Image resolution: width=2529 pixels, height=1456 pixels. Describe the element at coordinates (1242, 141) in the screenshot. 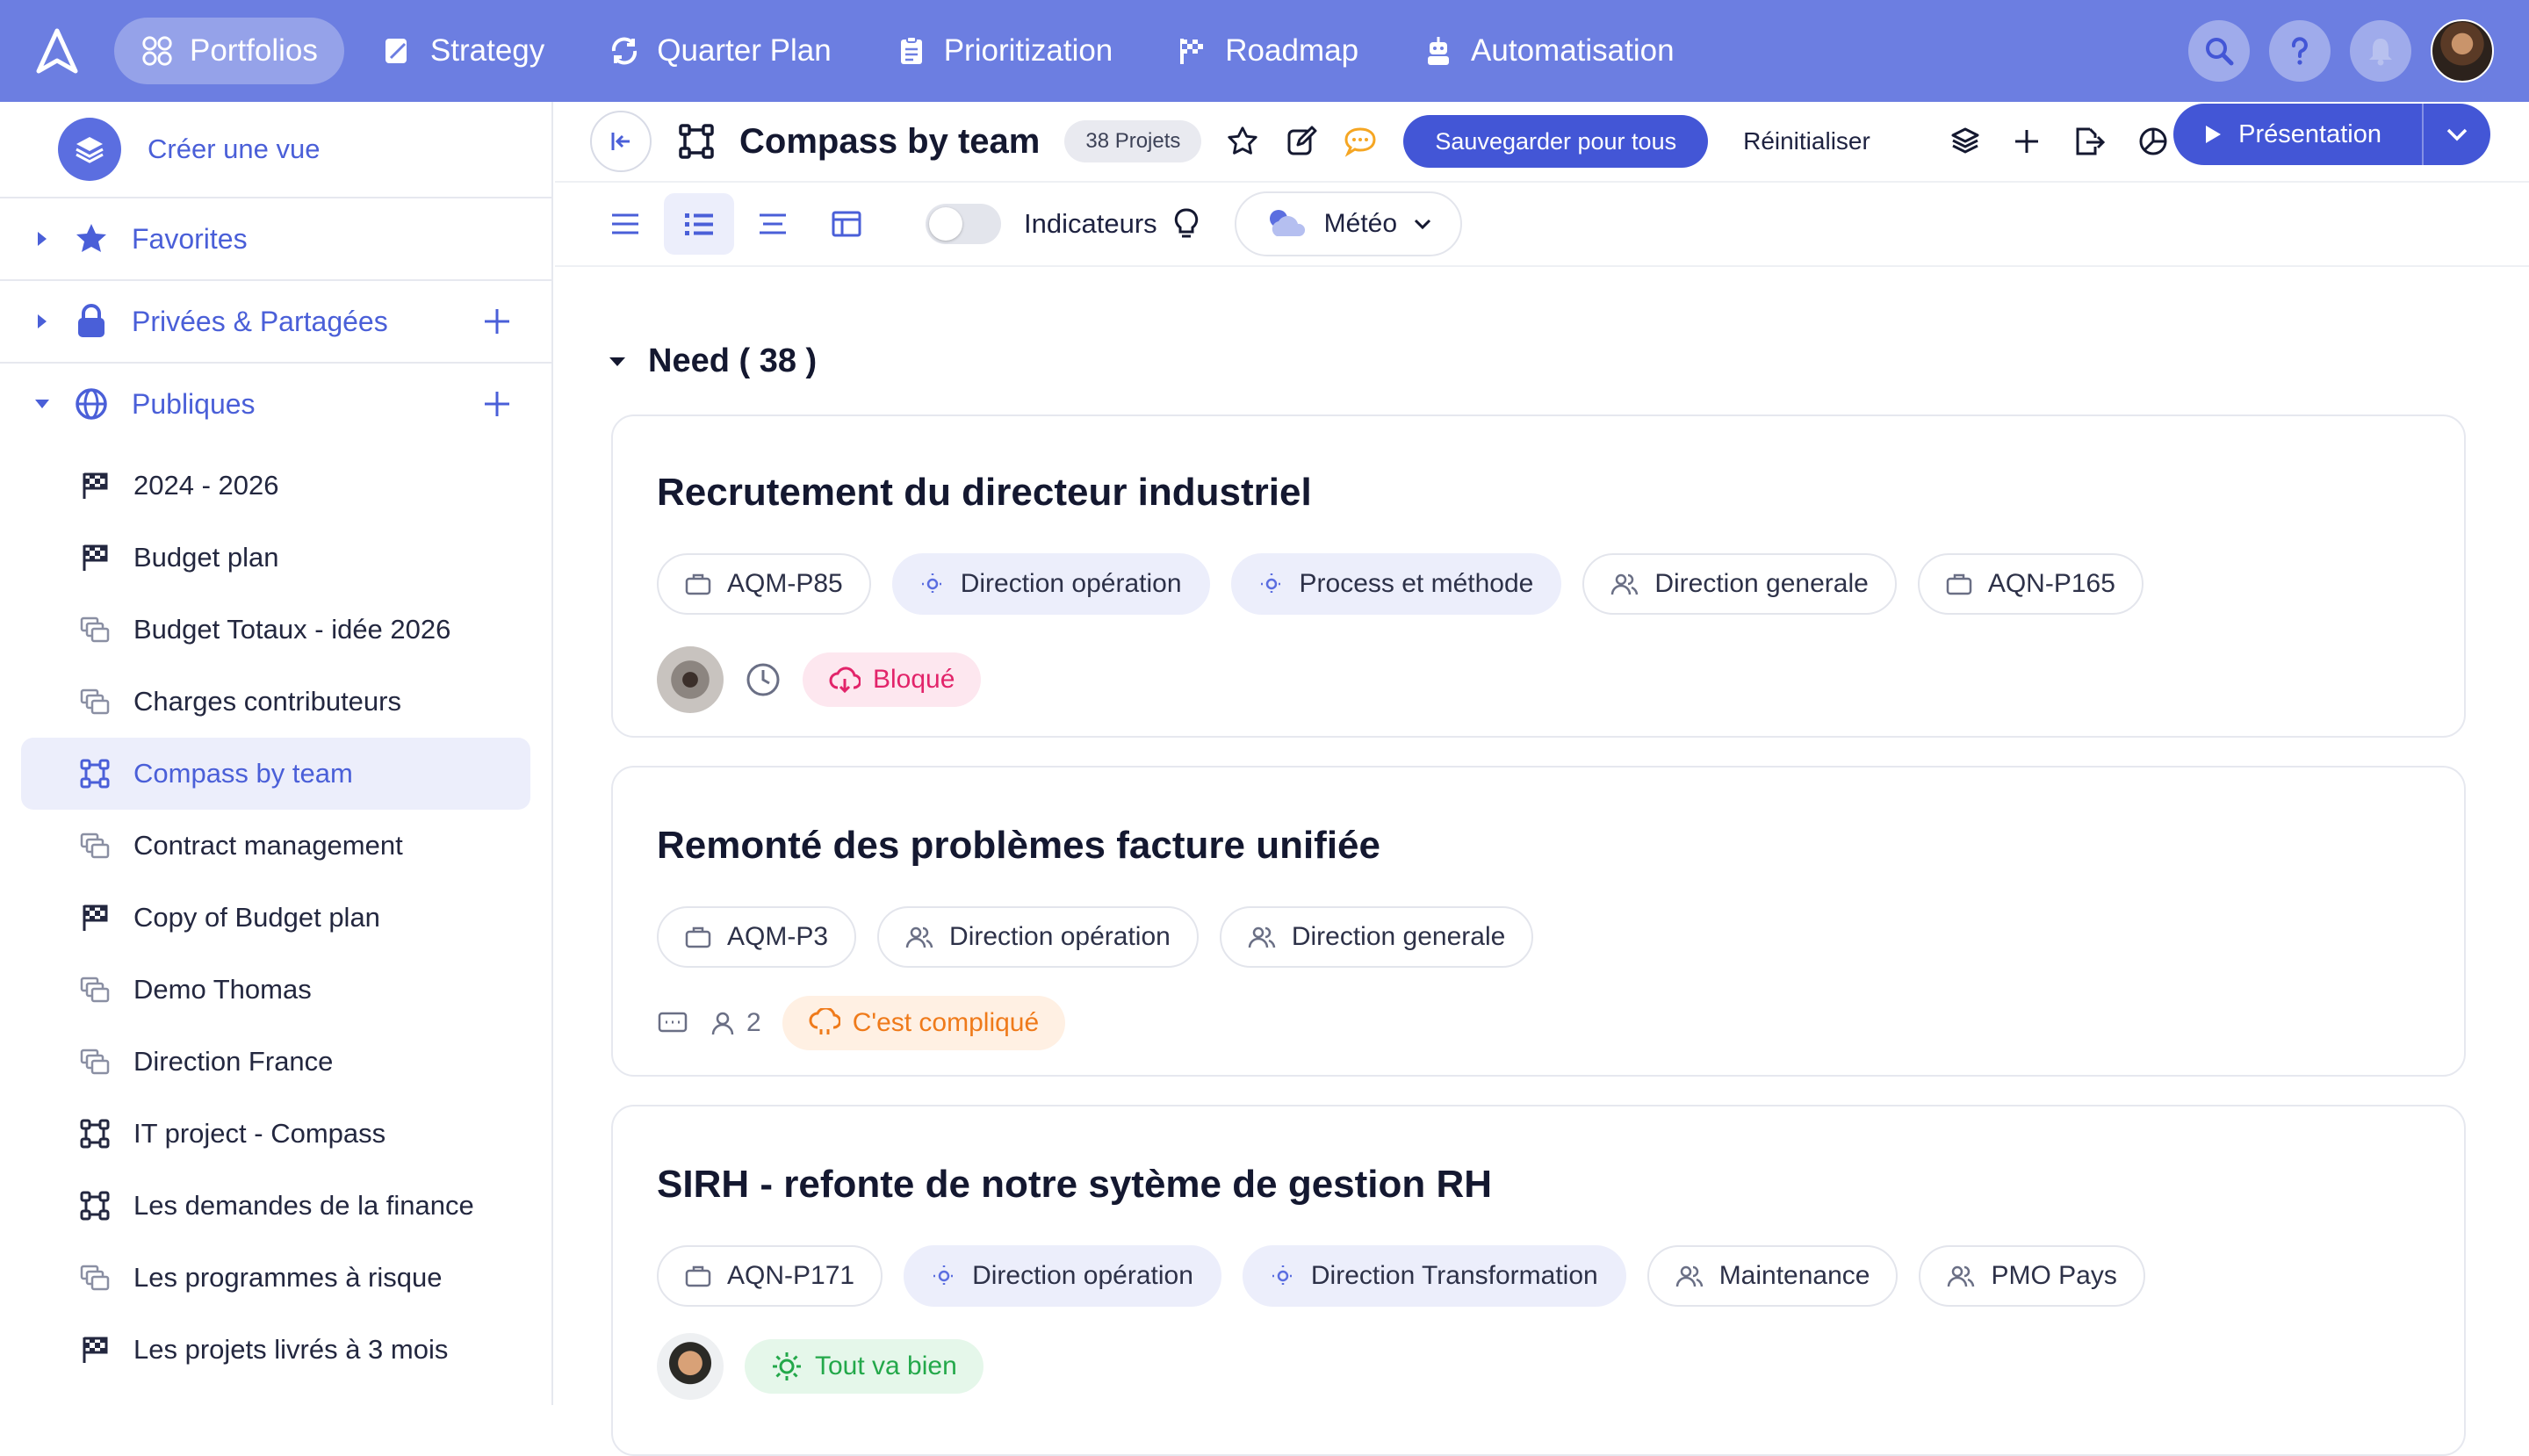

I see `favorite-star-icon` at that location.